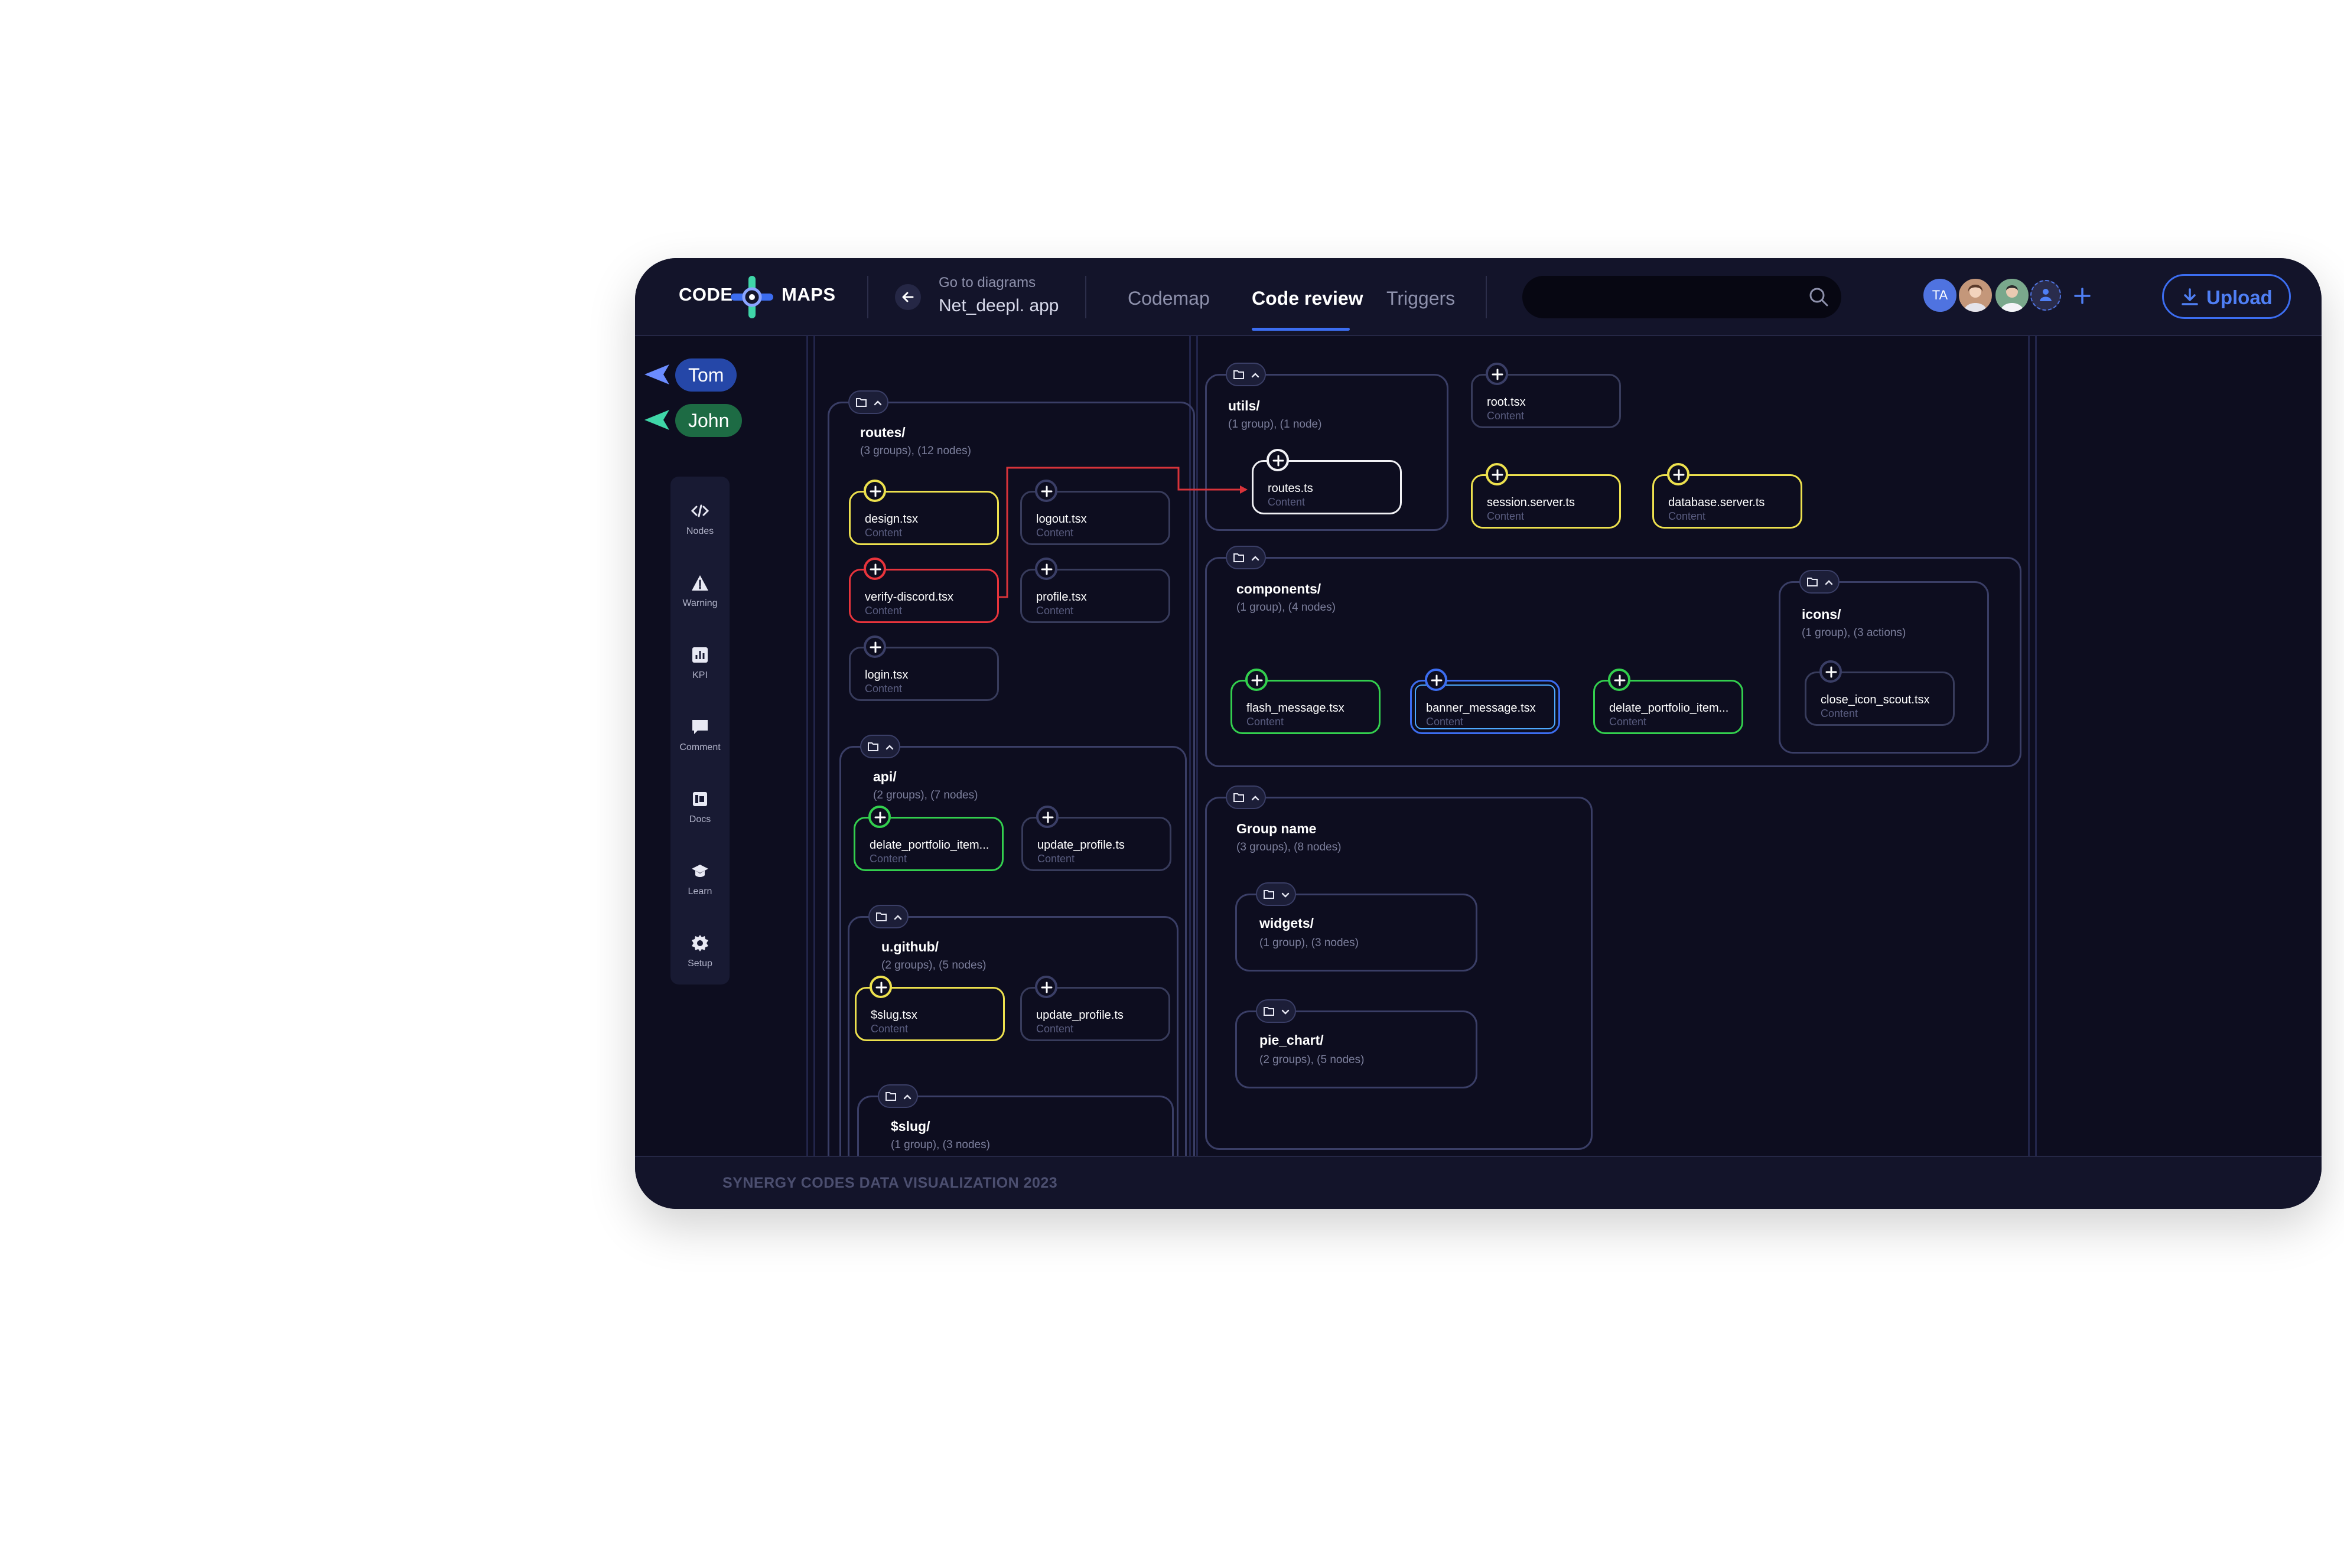 This screenshot has height=1568, width=2344. Describe the element at coordinates (1327, 481) in the screenshot. I see `node-routes-ts: routes.ts Content` at that location.